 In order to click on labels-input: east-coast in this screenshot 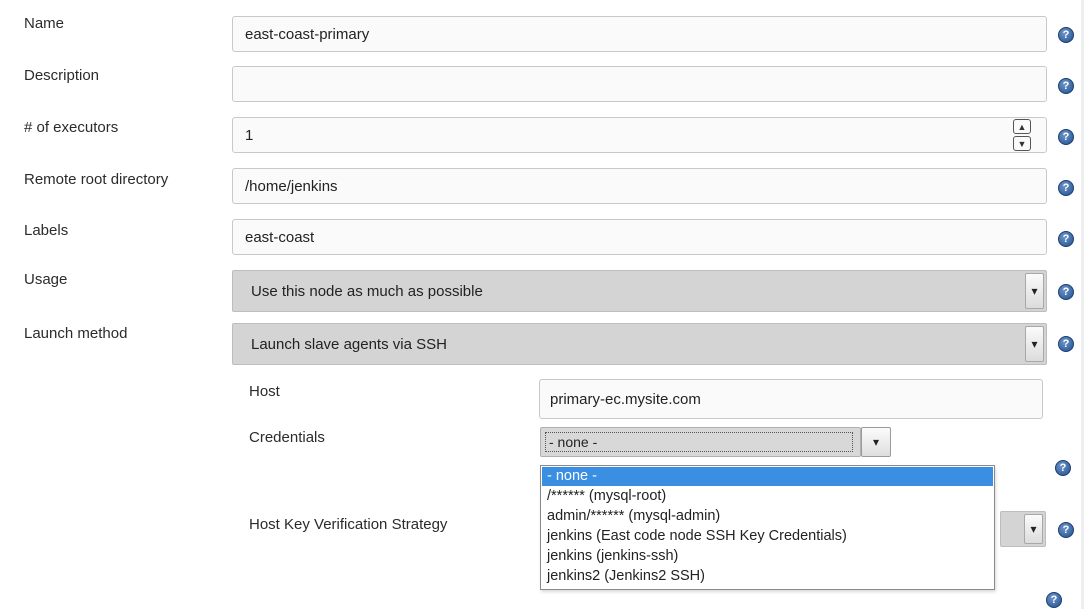, I will do `click(639, 237)`.